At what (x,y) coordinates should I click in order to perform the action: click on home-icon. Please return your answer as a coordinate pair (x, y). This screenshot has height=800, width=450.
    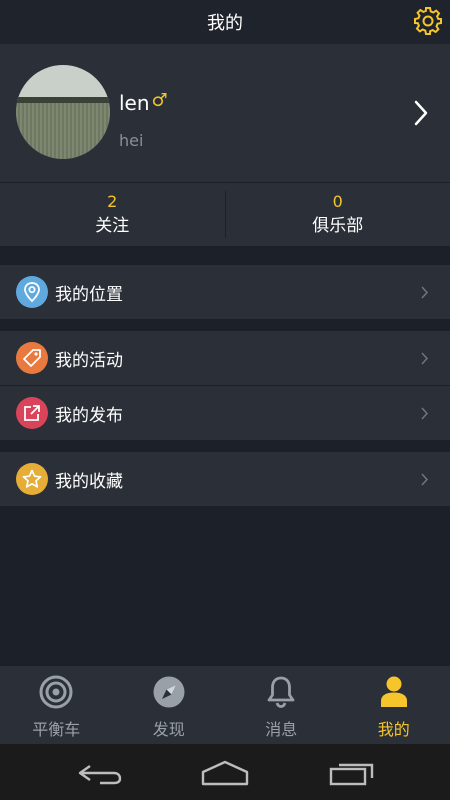
    Looking at the image, I should click on (225, 773).